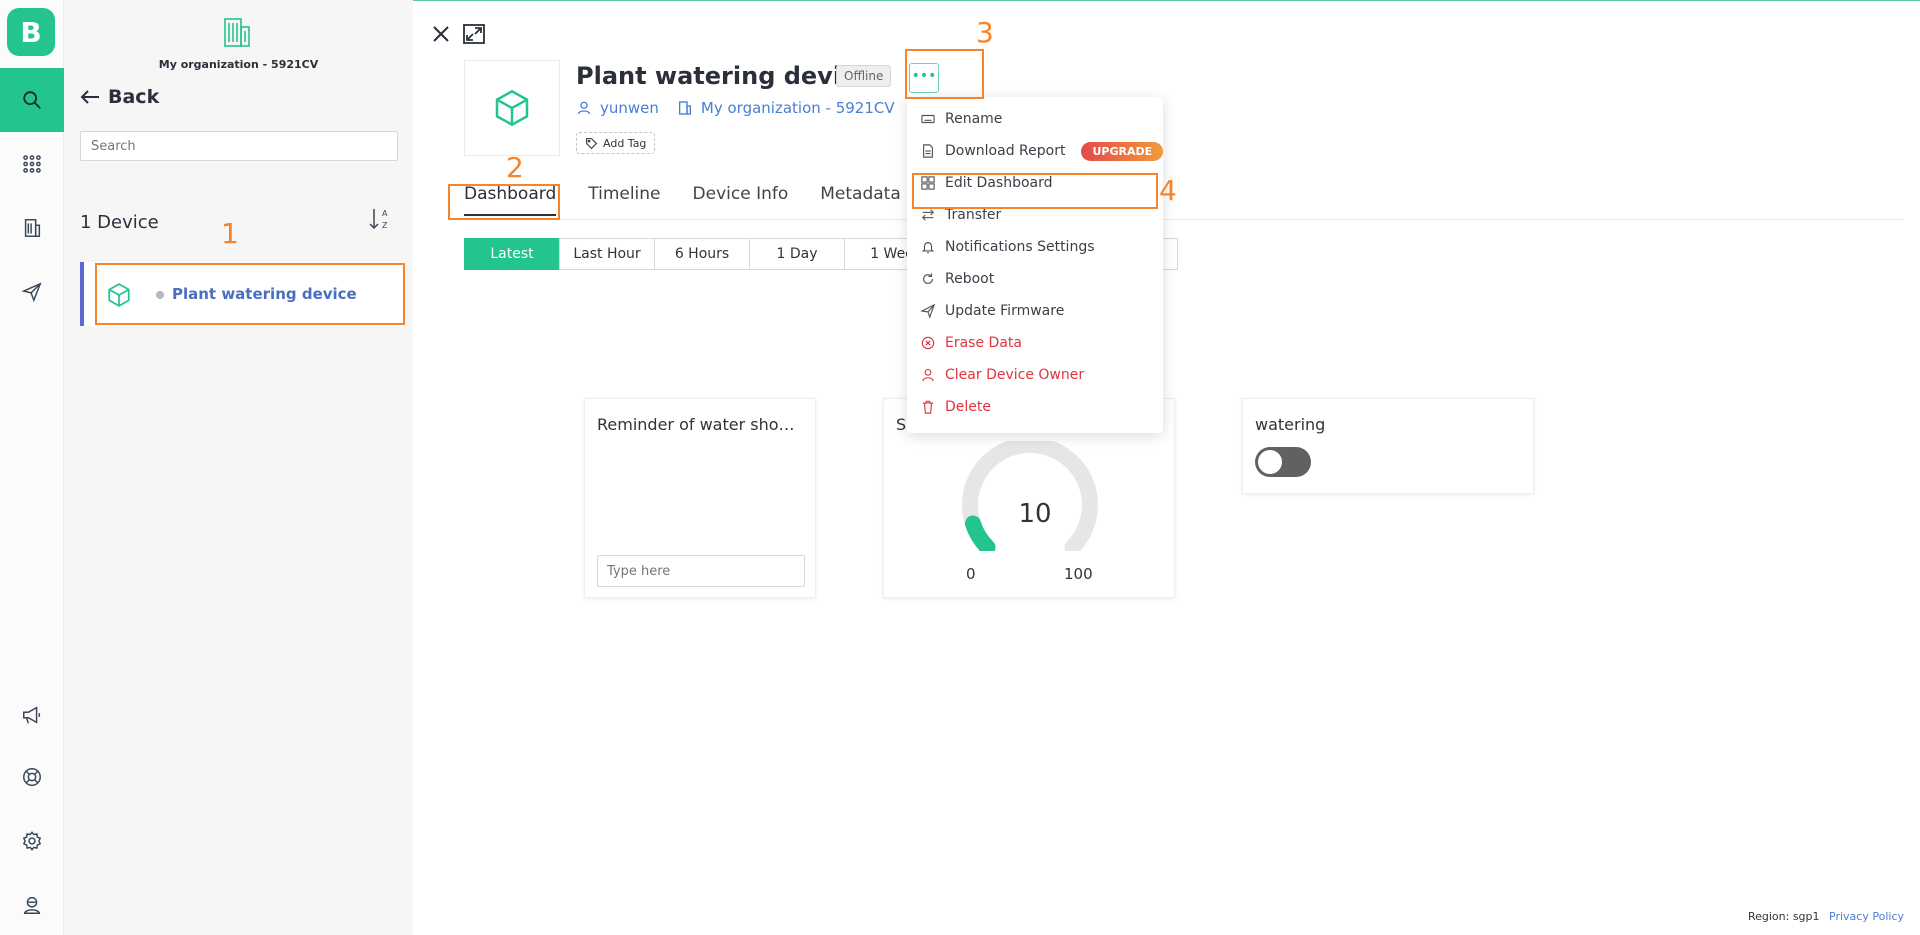 The width and height of the screenshot is (1920, 935). I want to click on menu-item-label: Erase Data, so click(983, 343).